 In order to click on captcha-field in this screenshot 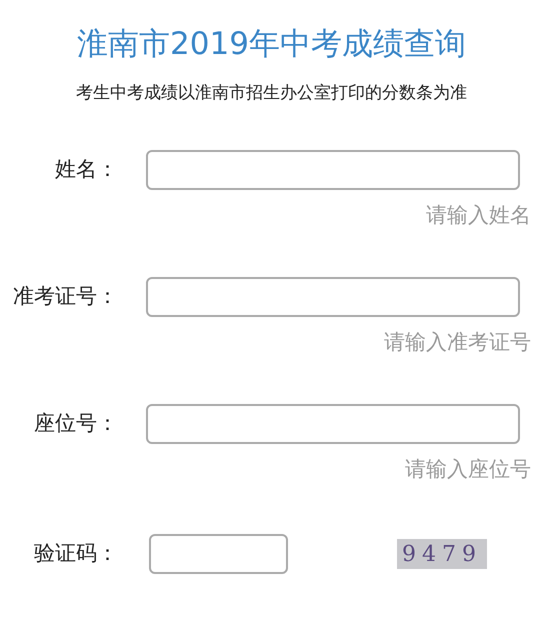, I will do `click(218, 554)`.